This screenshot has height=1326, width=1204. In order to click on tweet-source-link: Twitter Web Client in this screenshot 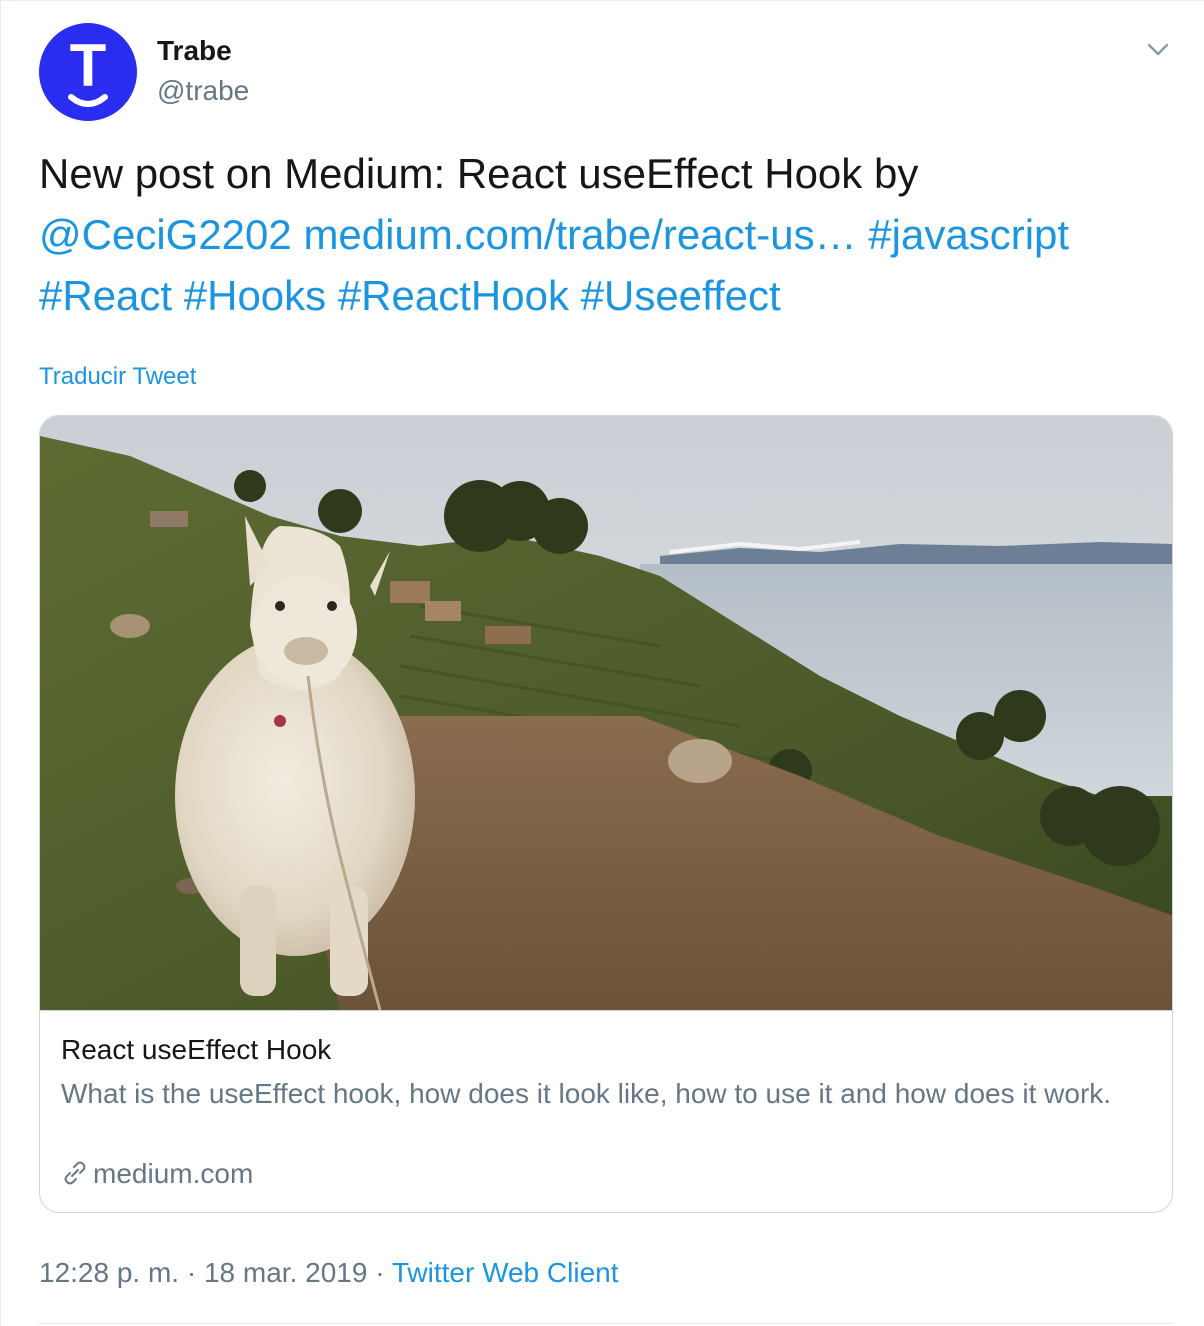, I will do `click(505, 1272)`.